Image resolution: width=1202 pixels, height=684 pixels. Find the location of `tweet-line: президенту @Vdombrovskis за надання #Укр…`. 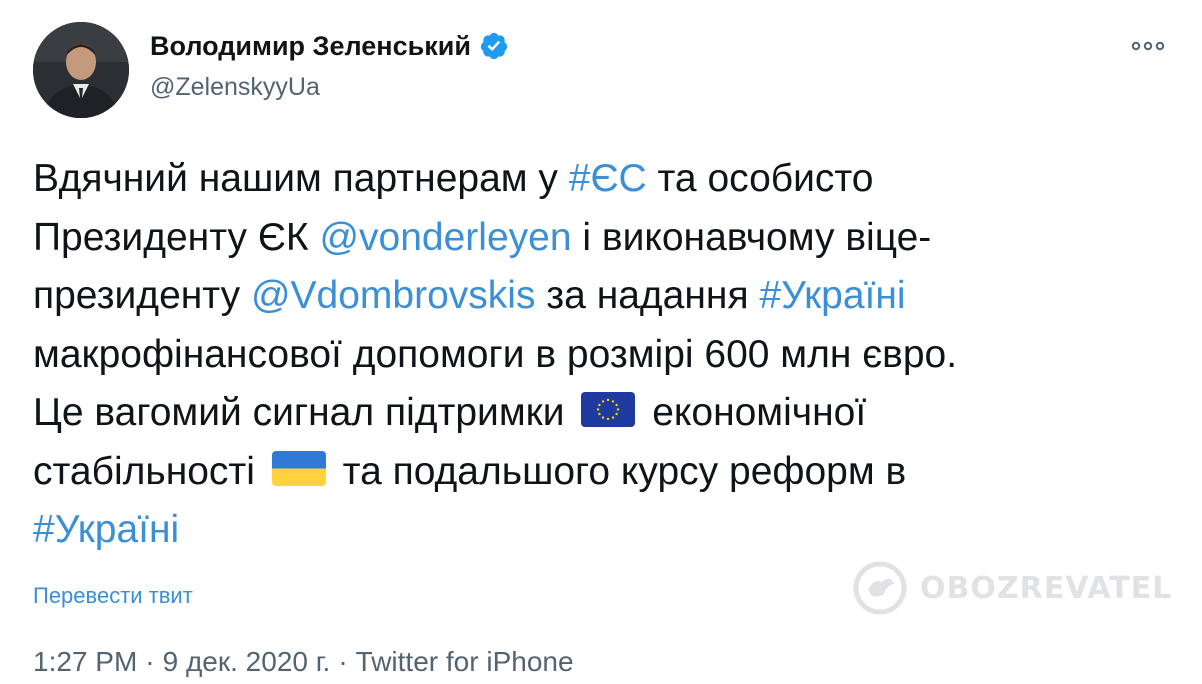

tweet-line: президенту @Vdombrovskis за надання #Укр… is located at coordinates (603, 296).